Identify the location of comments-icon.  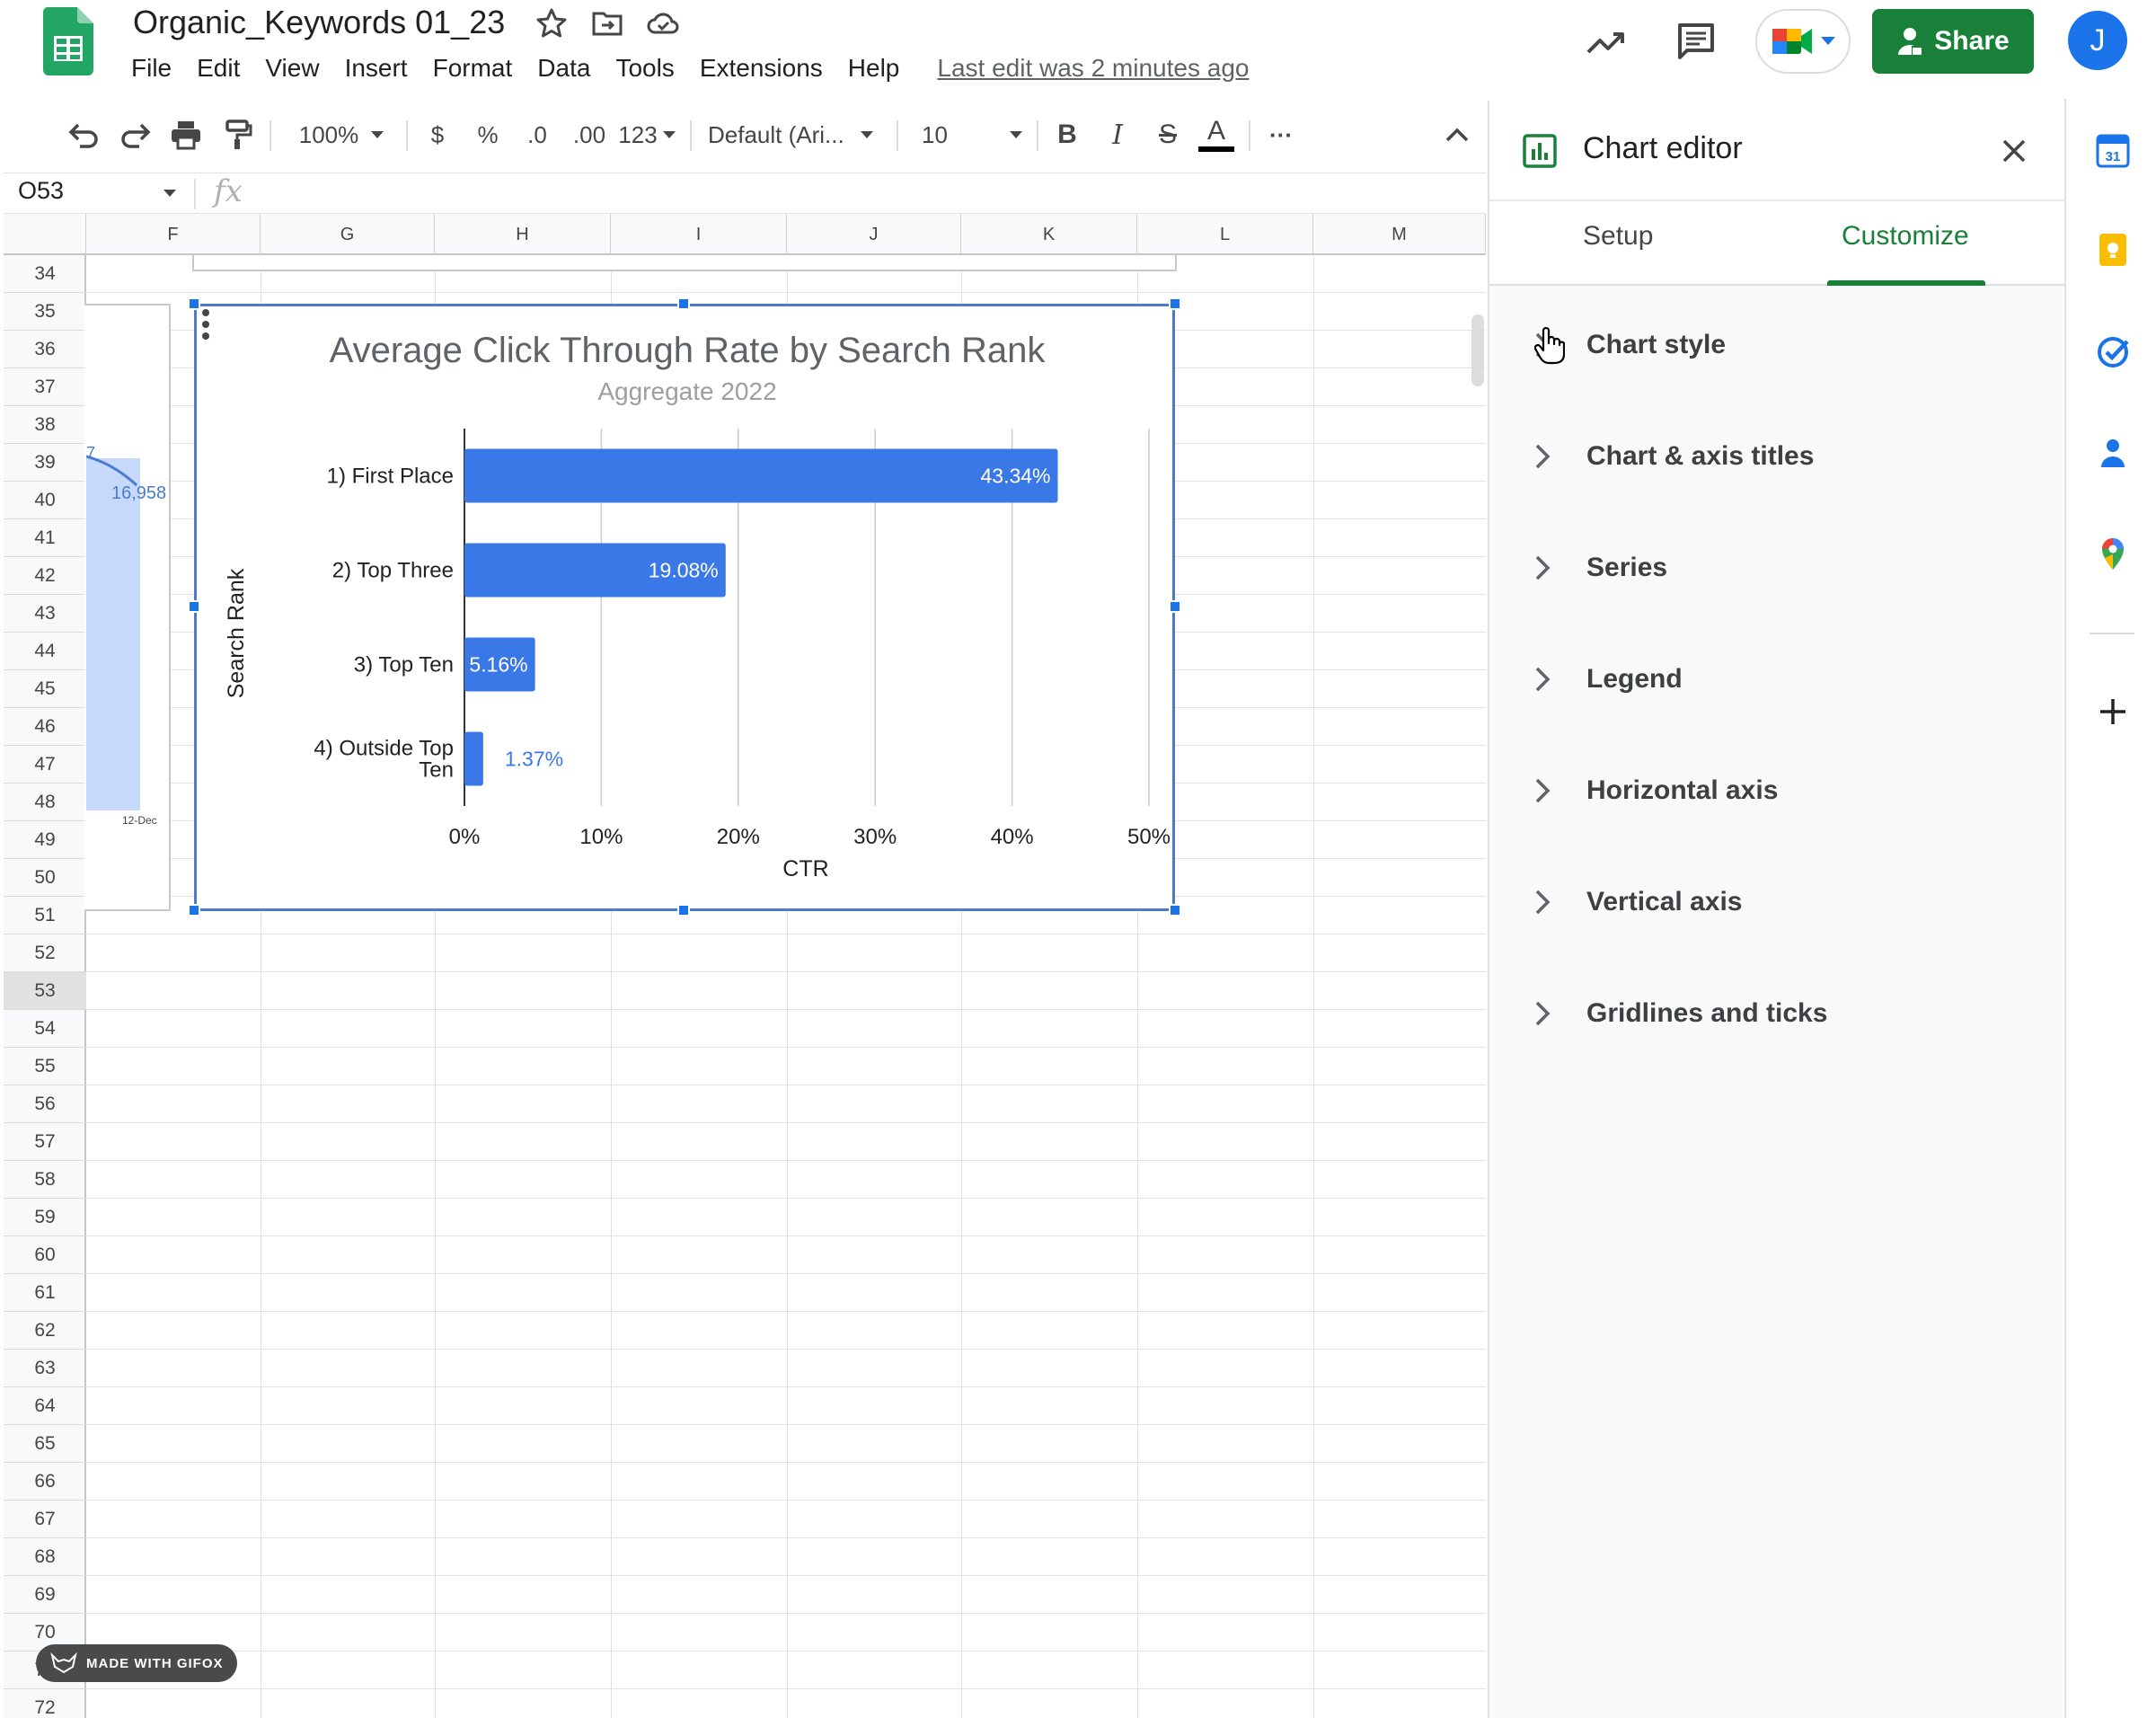
(1696, 41).